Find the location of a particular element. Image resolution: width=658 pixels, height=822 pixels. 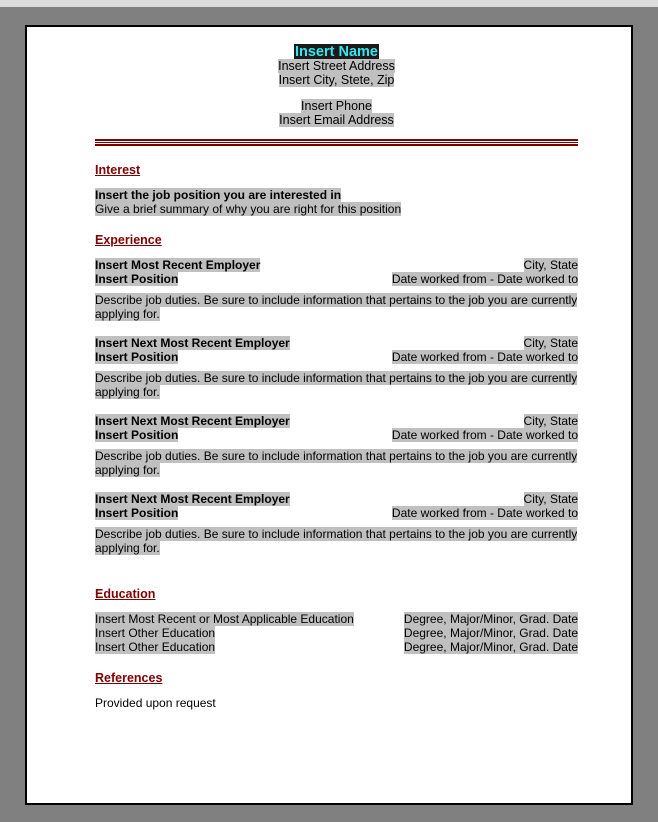

interest-heading-row: Interest is located at coordinates (336, 167).